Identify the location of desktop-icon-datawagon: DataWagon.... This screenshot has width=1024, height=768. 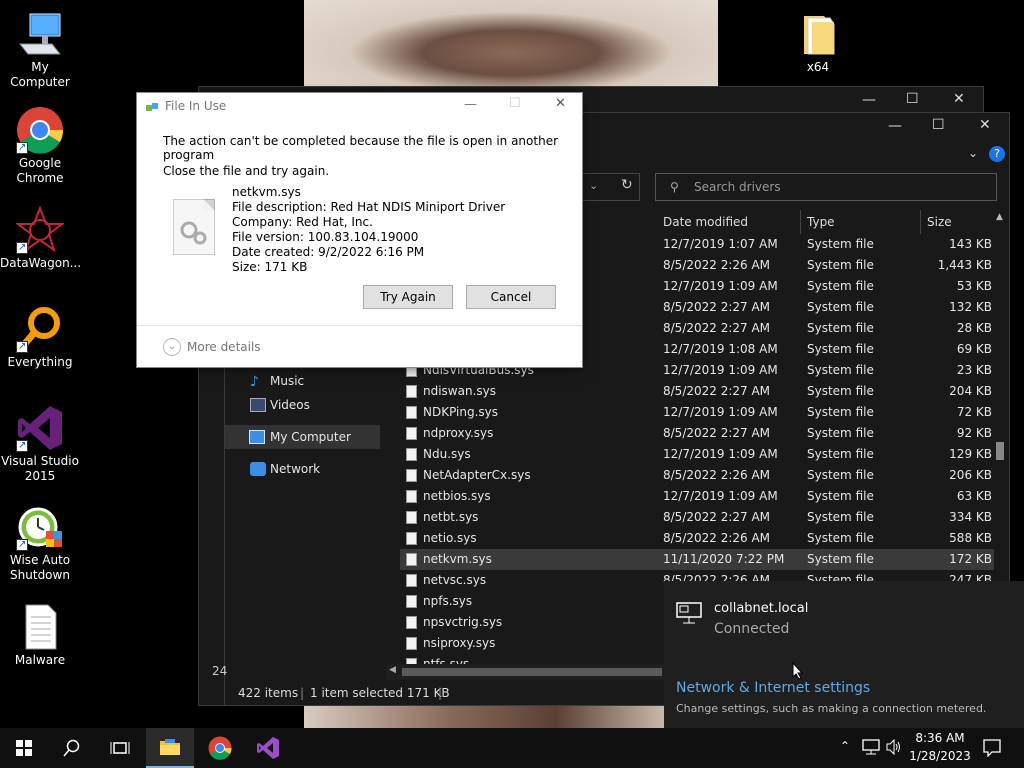
(40, 238).